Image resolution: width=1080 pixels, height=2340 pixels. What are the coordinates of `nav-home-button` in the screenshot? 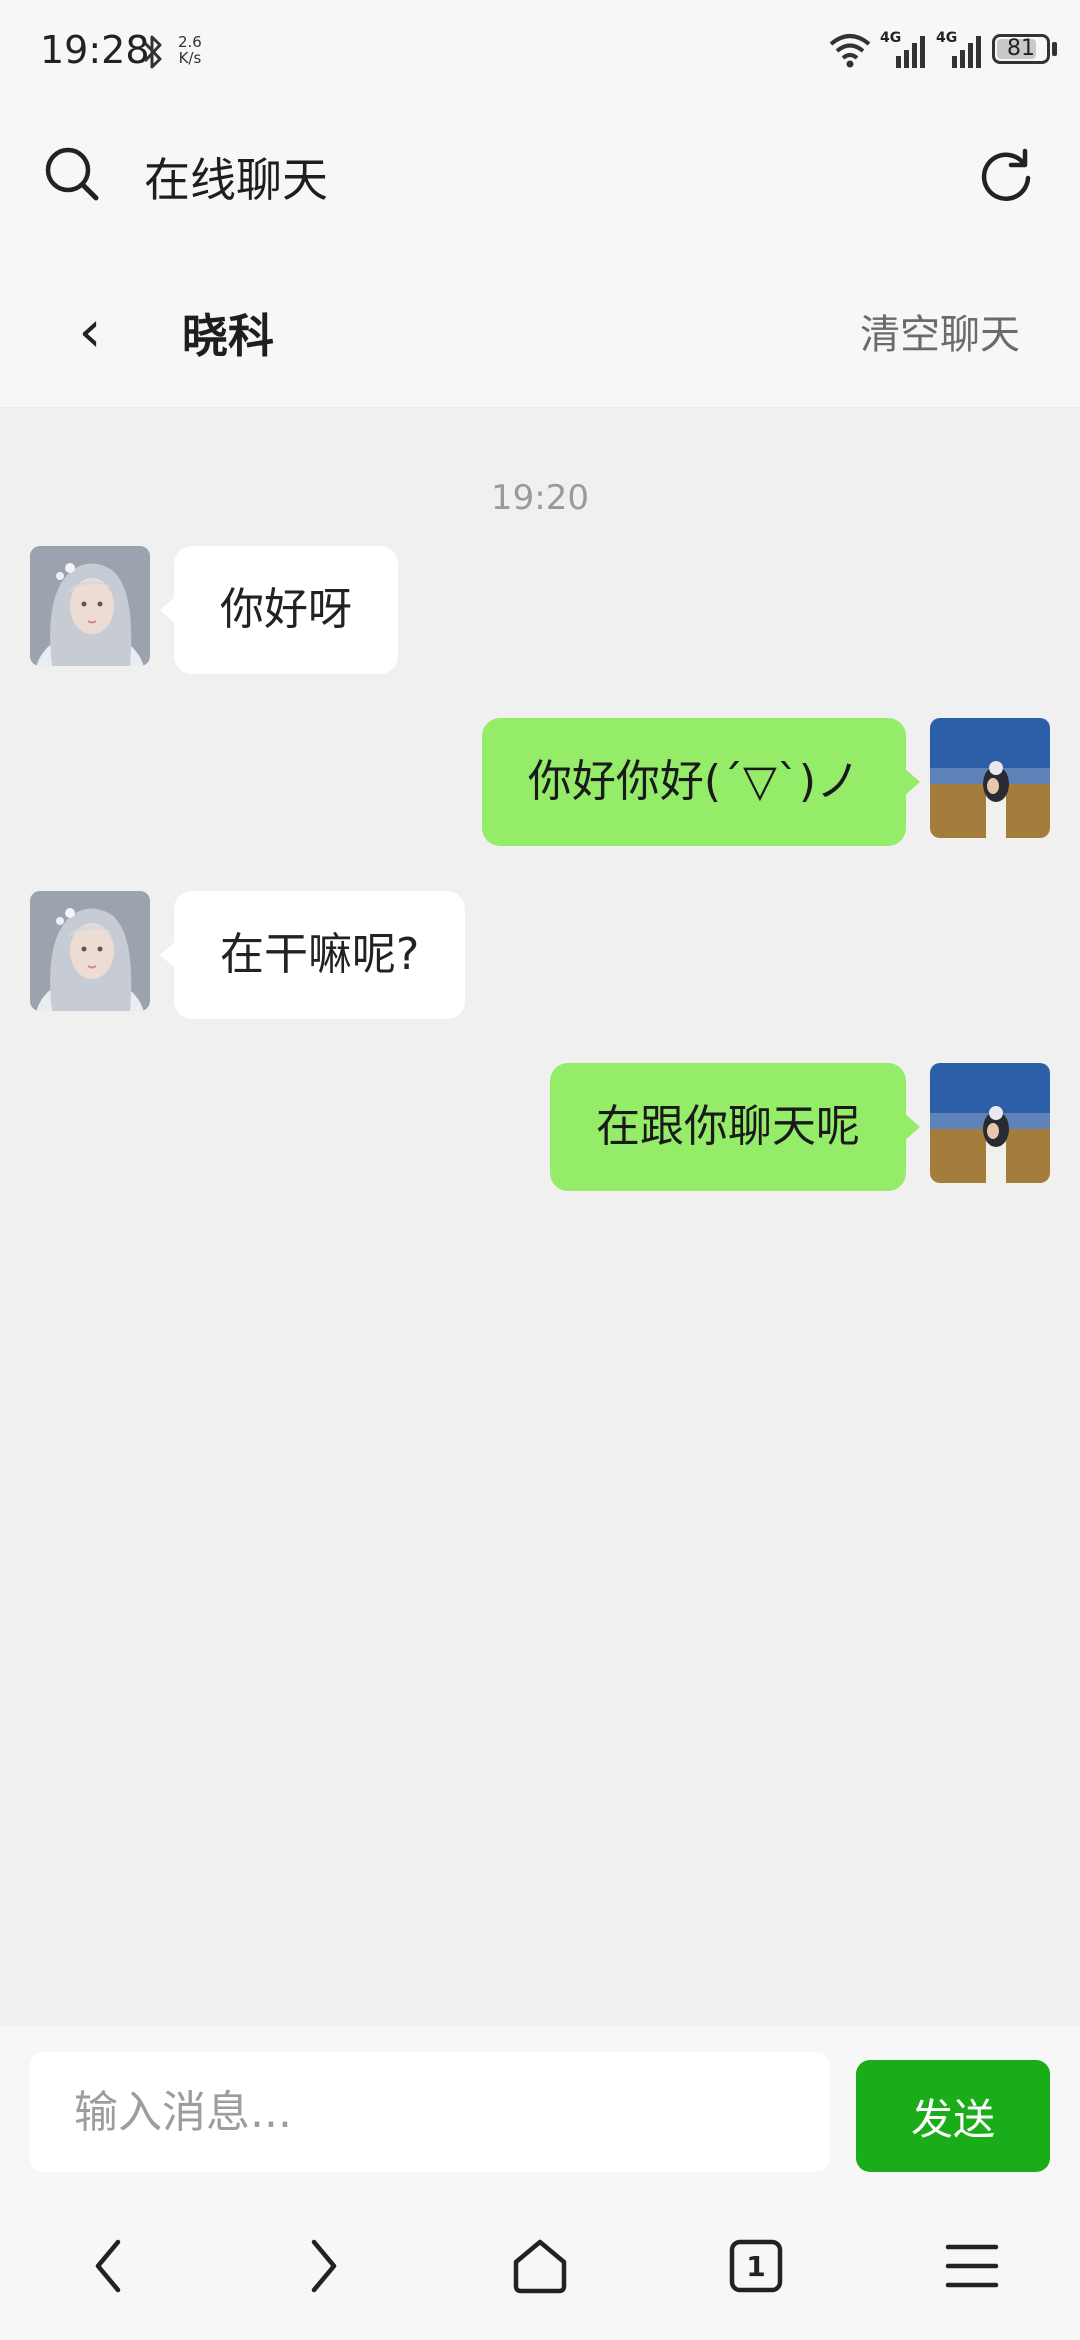 It's located at (540, 2266).